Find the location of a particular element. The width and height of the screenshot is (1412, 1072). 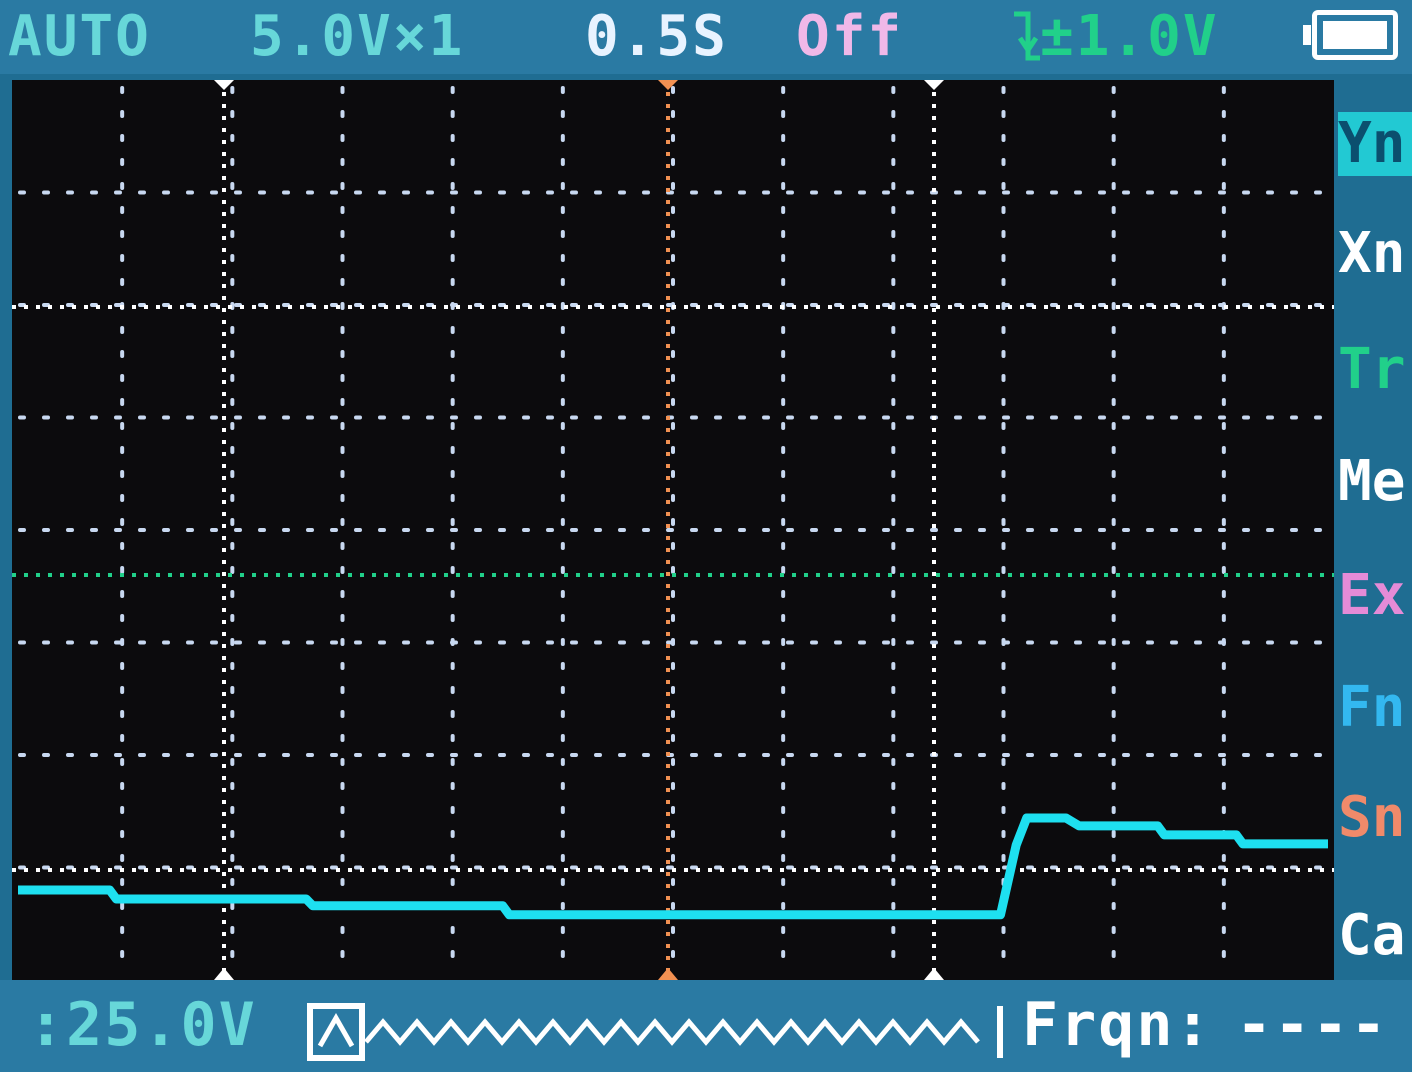

menu-item-save: Sn is located at coordinates (1375, 818).